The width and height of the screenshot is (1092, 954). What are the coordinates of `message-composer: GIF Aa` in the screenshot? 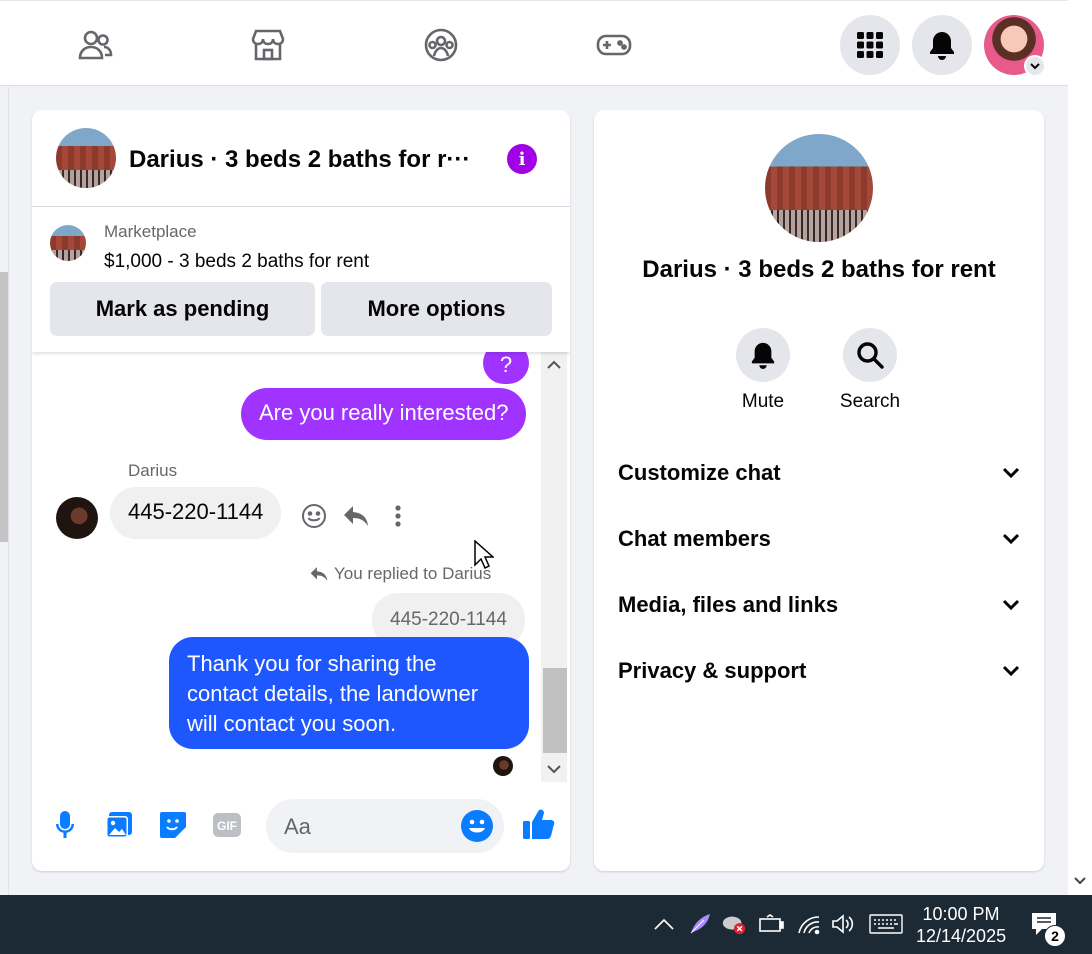 It's located at (301, 826).